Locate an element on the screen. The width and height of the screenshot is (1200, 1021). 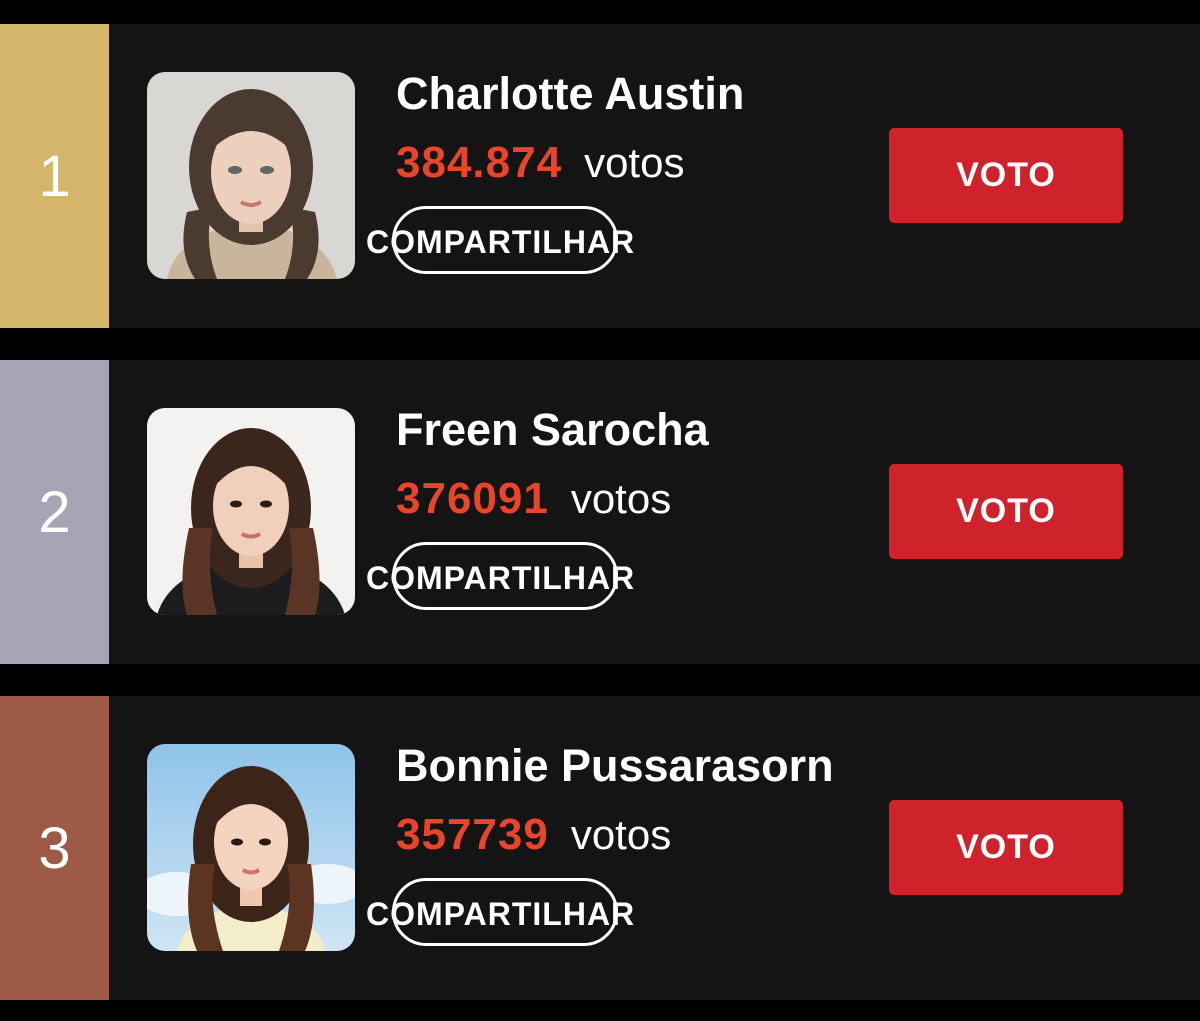
candidate-name: Charlotte Austin is located at coordinates (570, 93).